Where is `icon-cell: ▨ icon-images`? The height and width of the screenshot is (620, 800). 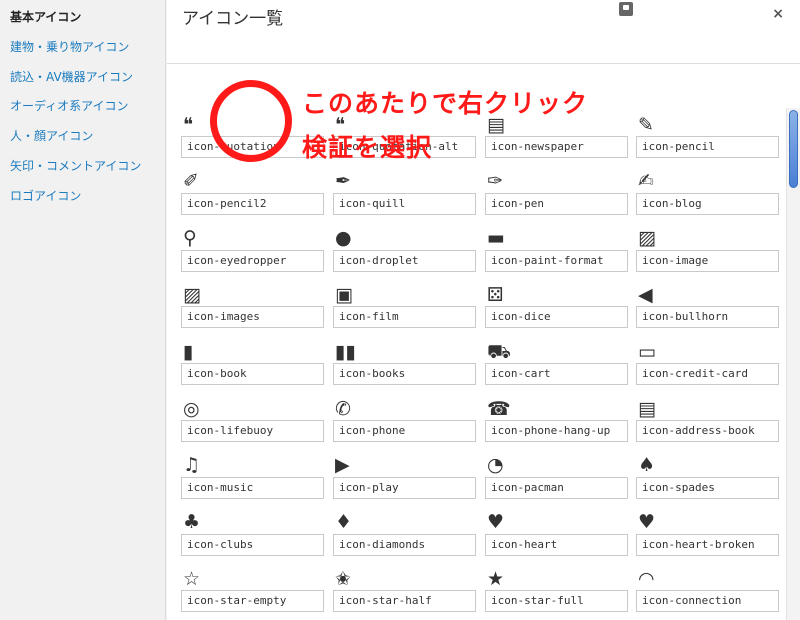 icon-cell: ▨ icon-images is located at coordinates (252, 309).